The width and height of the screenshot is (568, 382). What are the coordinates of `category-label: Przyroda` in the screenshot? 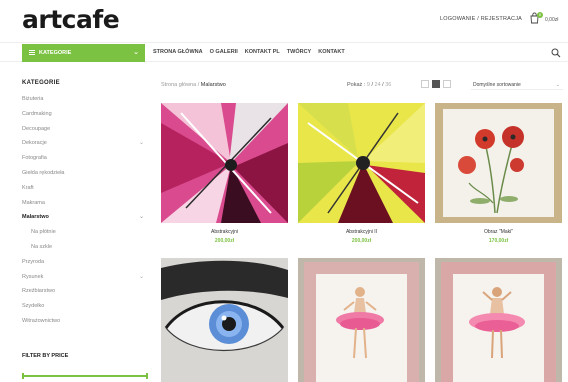 It's located at (33, 261).